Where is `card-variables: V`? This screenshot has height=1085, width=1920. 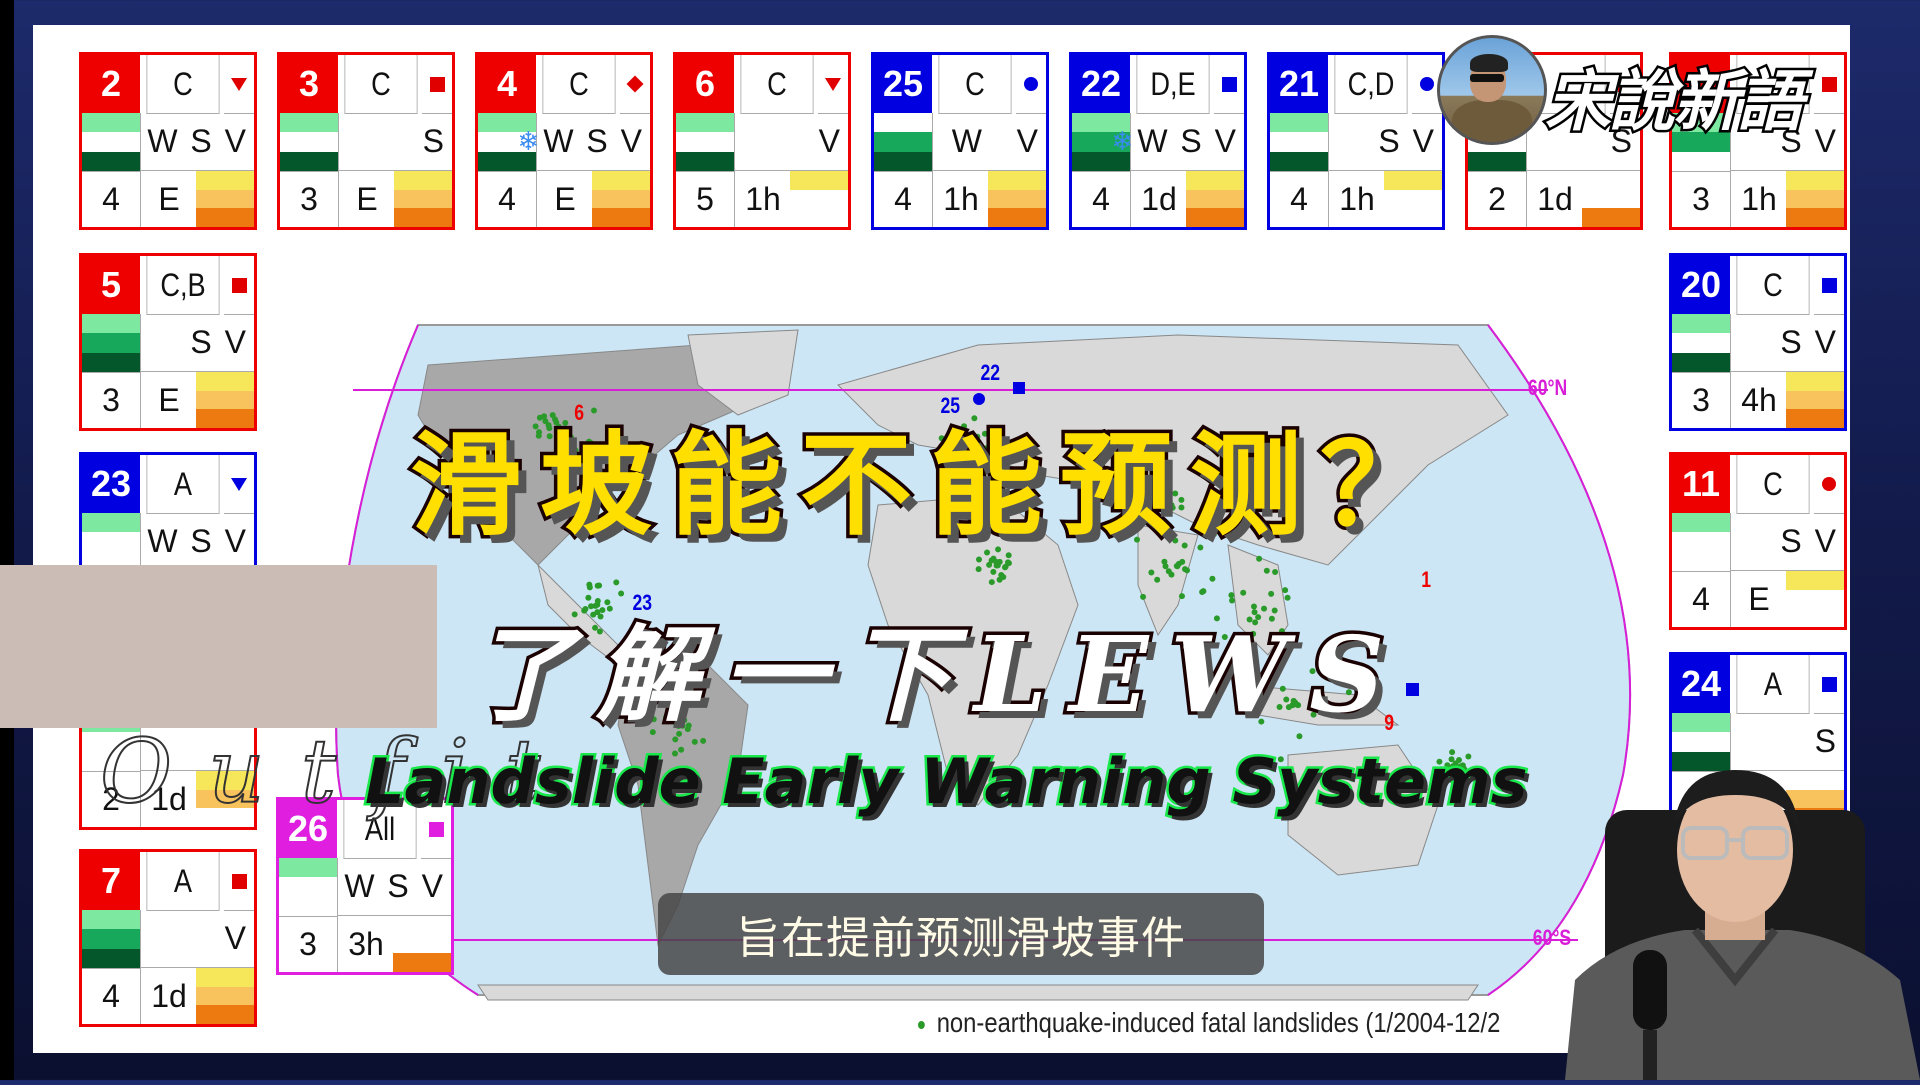
card-variables: V is located at coordinates (791, 142).